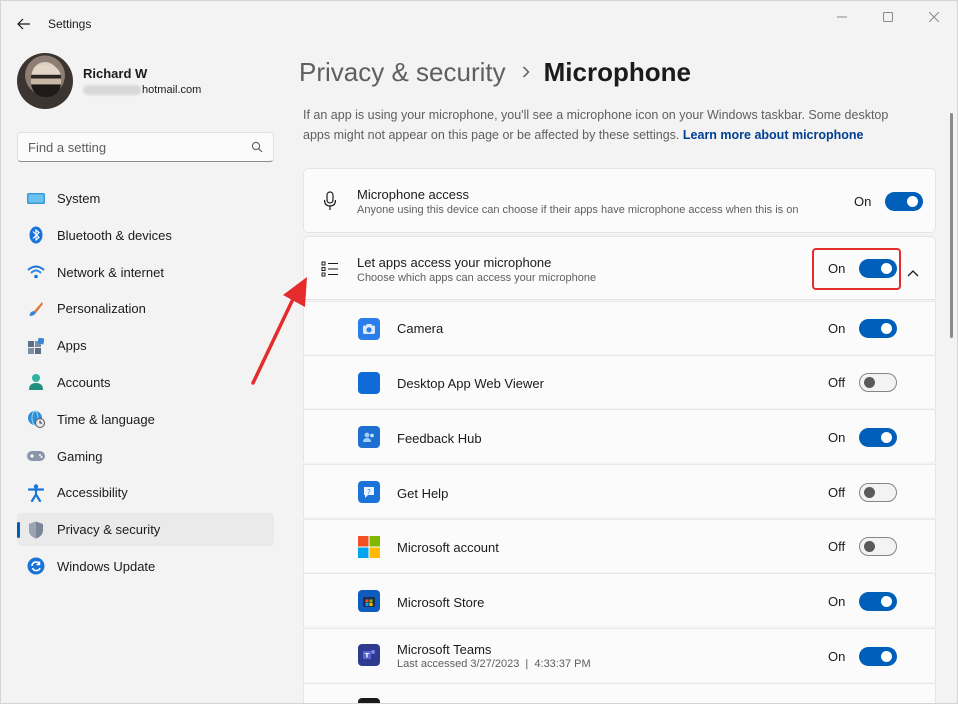 This screenshot has height=704, width=958. Describe the element at coordinates (114, 235) in the screenshot. I see `sidebar-item-label: Bluetooth & devices` at that location.